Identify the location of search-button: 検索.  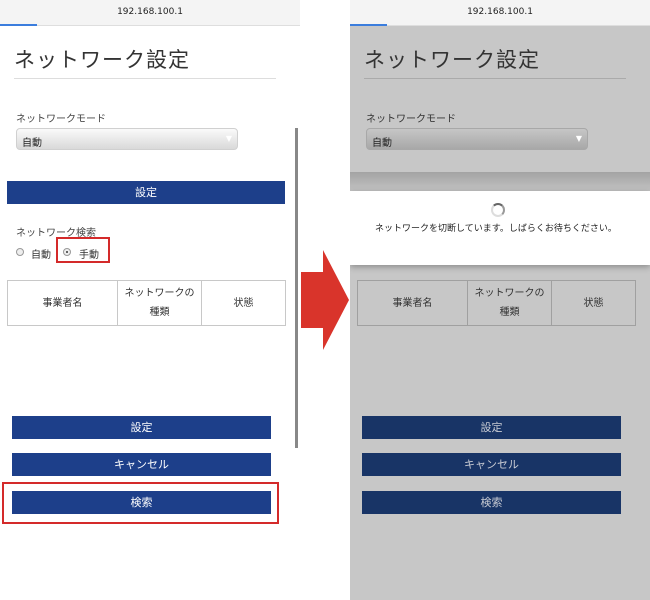
(491, 502).